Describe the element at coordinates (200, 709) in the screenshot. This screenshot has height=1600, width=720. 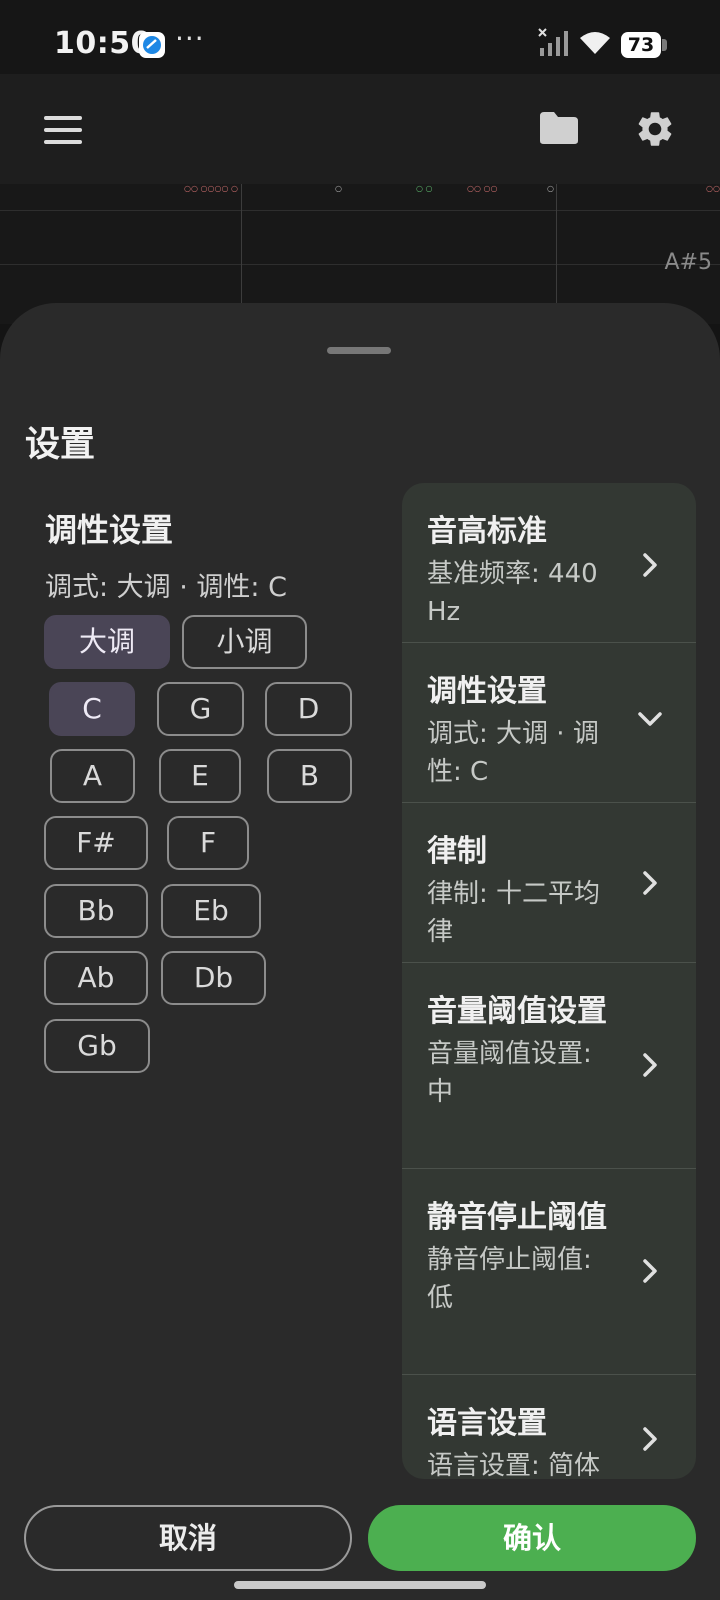
I see `key-chip-g: G` at that location.